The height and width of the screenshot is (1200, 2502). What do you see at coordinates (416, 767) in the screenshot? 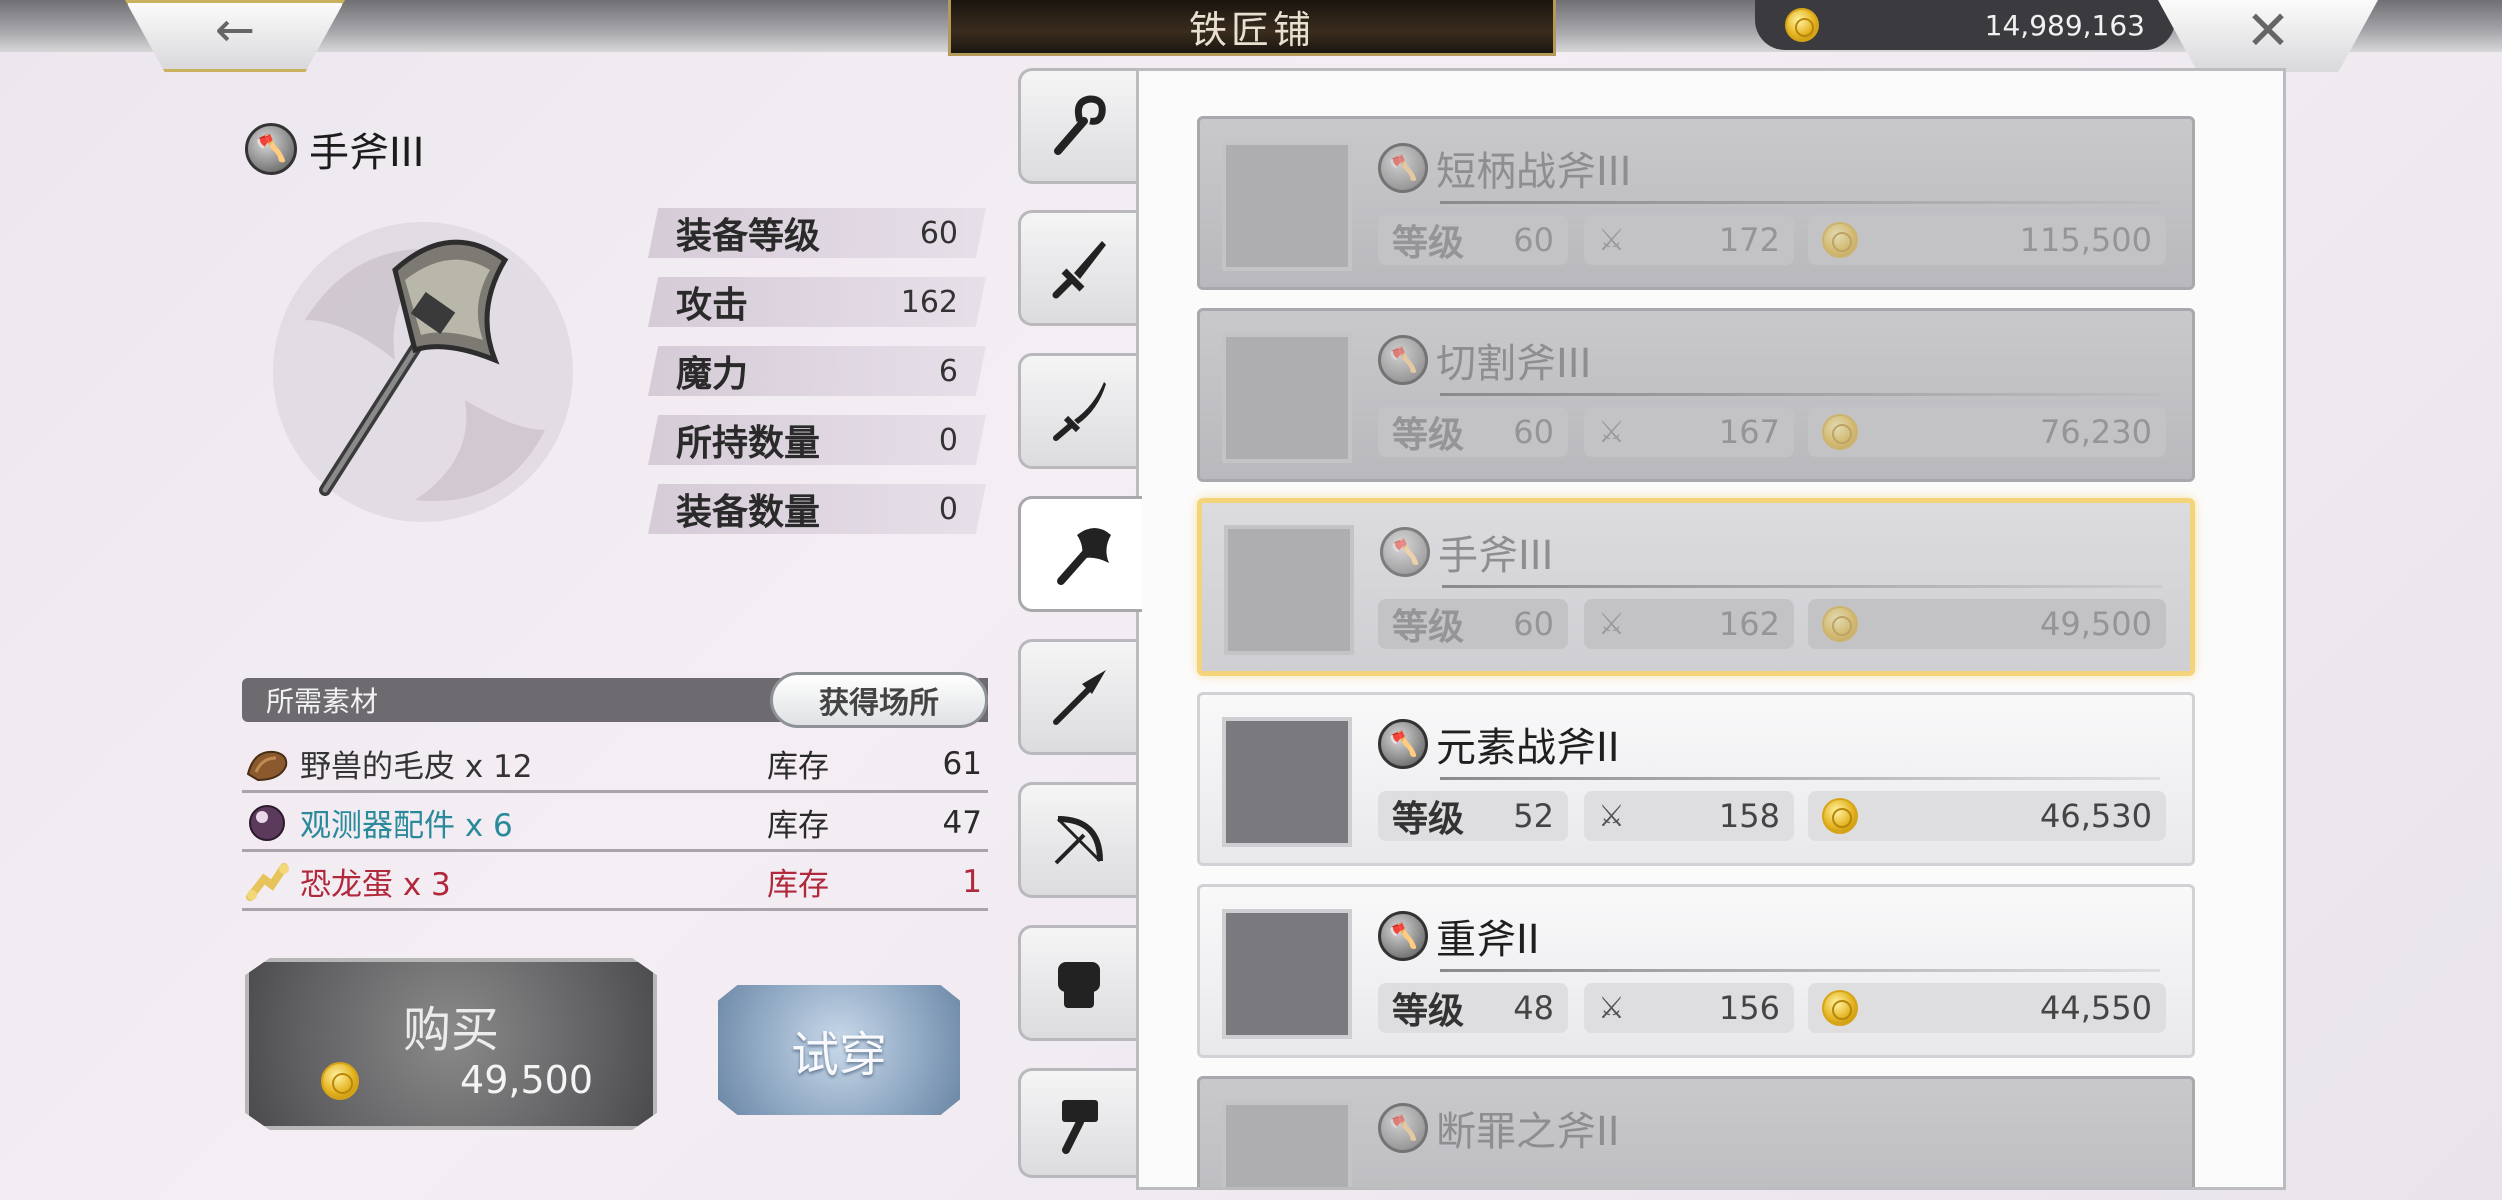
I see `material-name: 野兽的毛皮 x 12` at bounding box center [416, 767].